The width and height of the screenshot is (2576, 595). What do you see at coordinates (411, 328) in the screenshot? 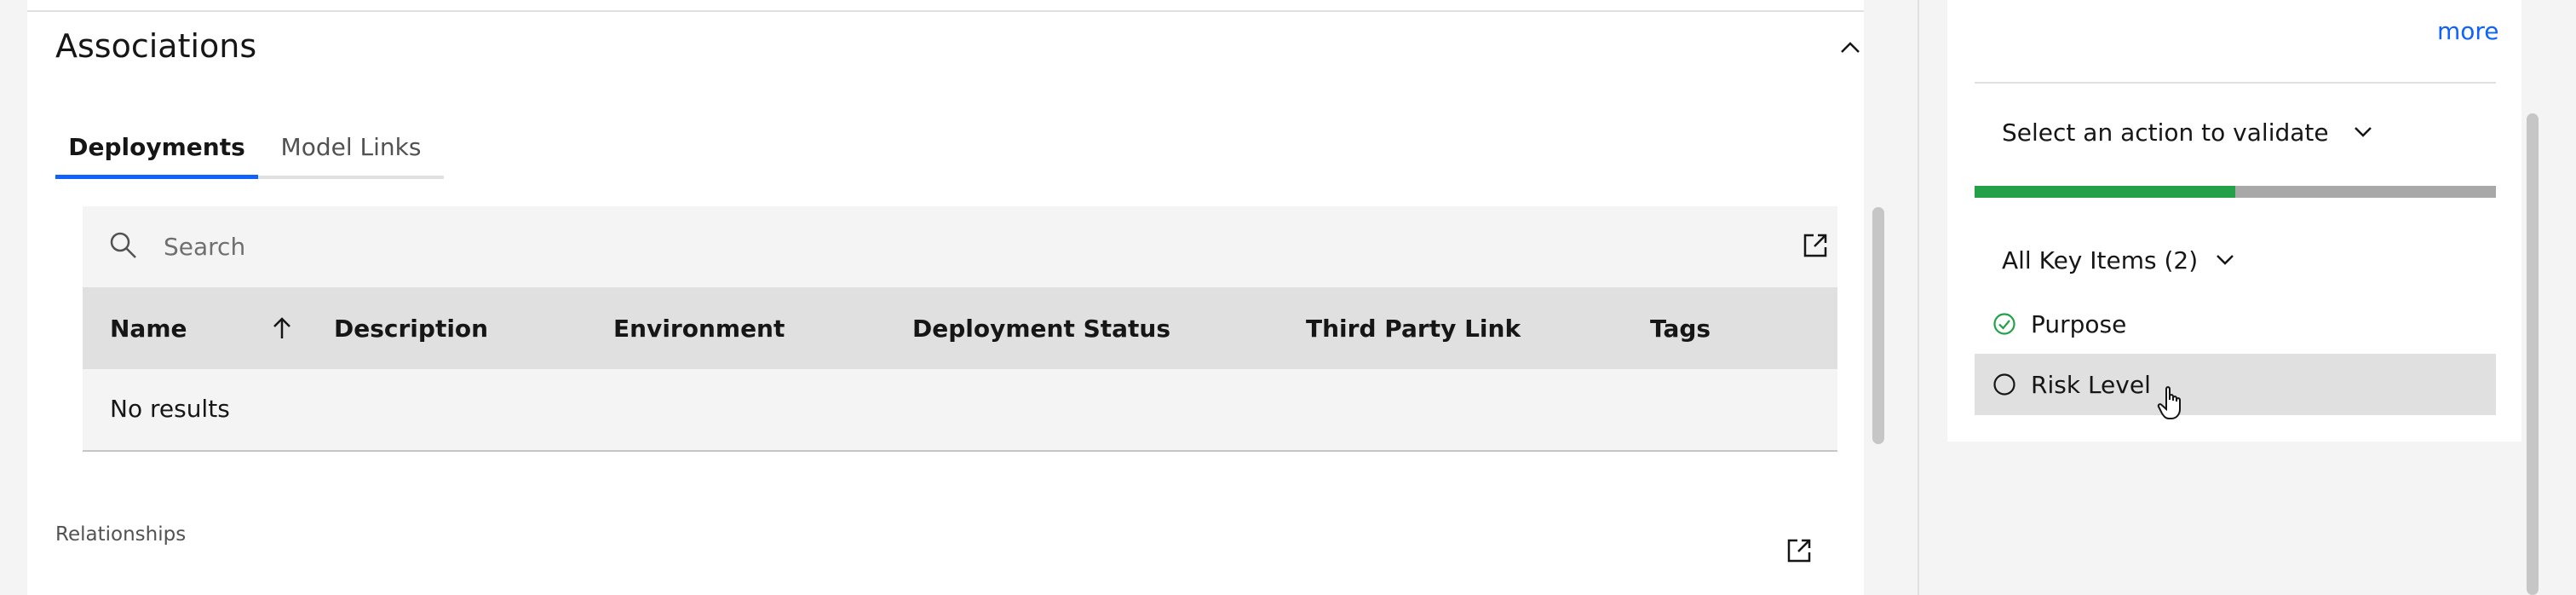
I see `column-header-description: Description` at bounding box center [411, 328].